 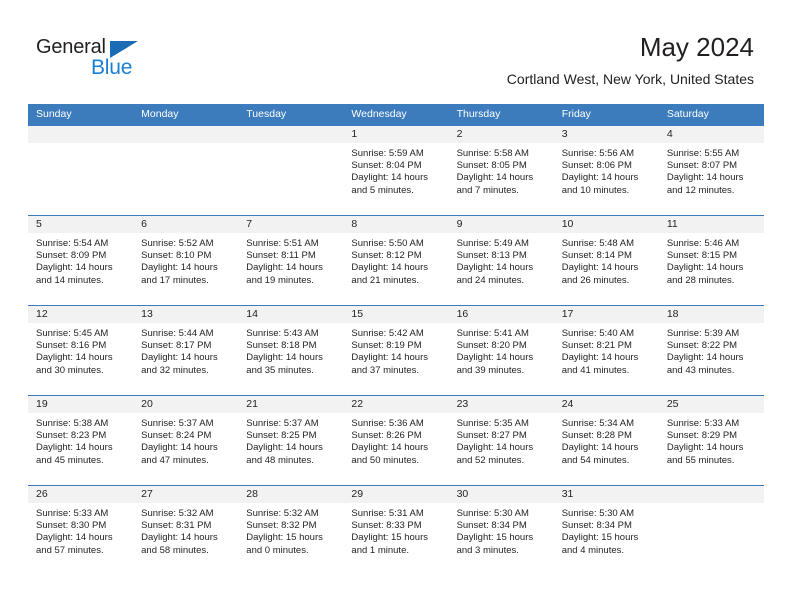 What do you see at coordinates (396, 134) in the screenshot?
I see `day-number: 1` at bounding box center [396, 134].